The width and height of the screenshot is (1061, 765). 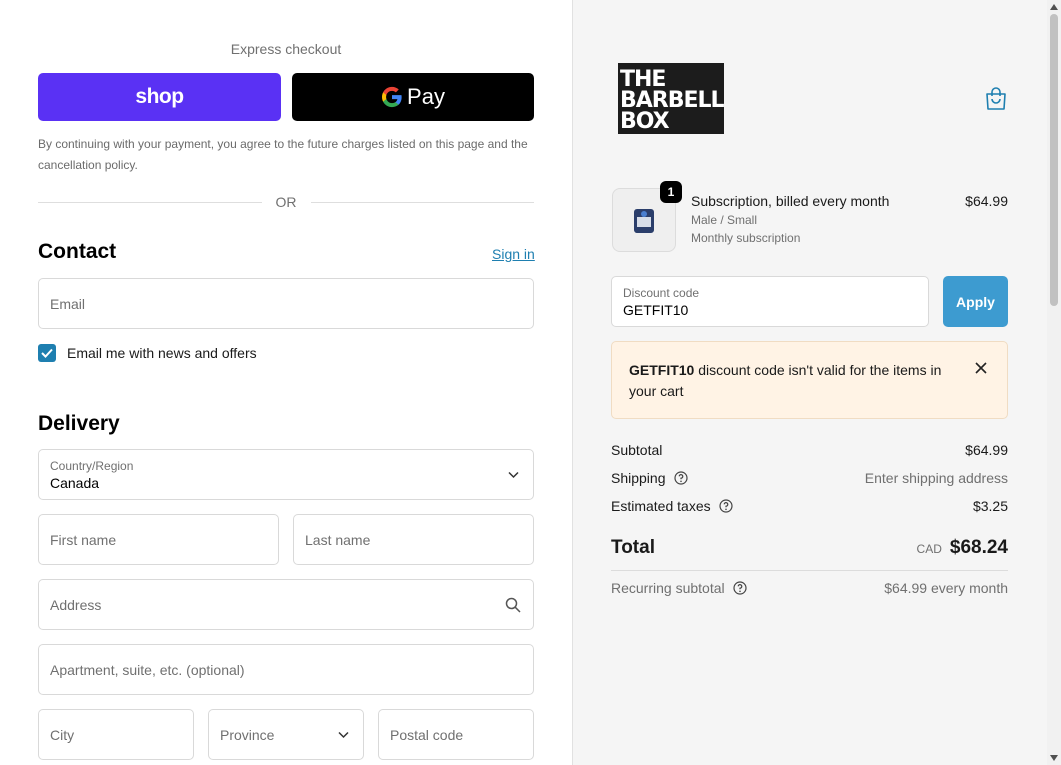 What do you see at coordinates (661, 506) in the screenshot?
I see `taxes-label: Estimated taxes` at bounding box center [661, 506].